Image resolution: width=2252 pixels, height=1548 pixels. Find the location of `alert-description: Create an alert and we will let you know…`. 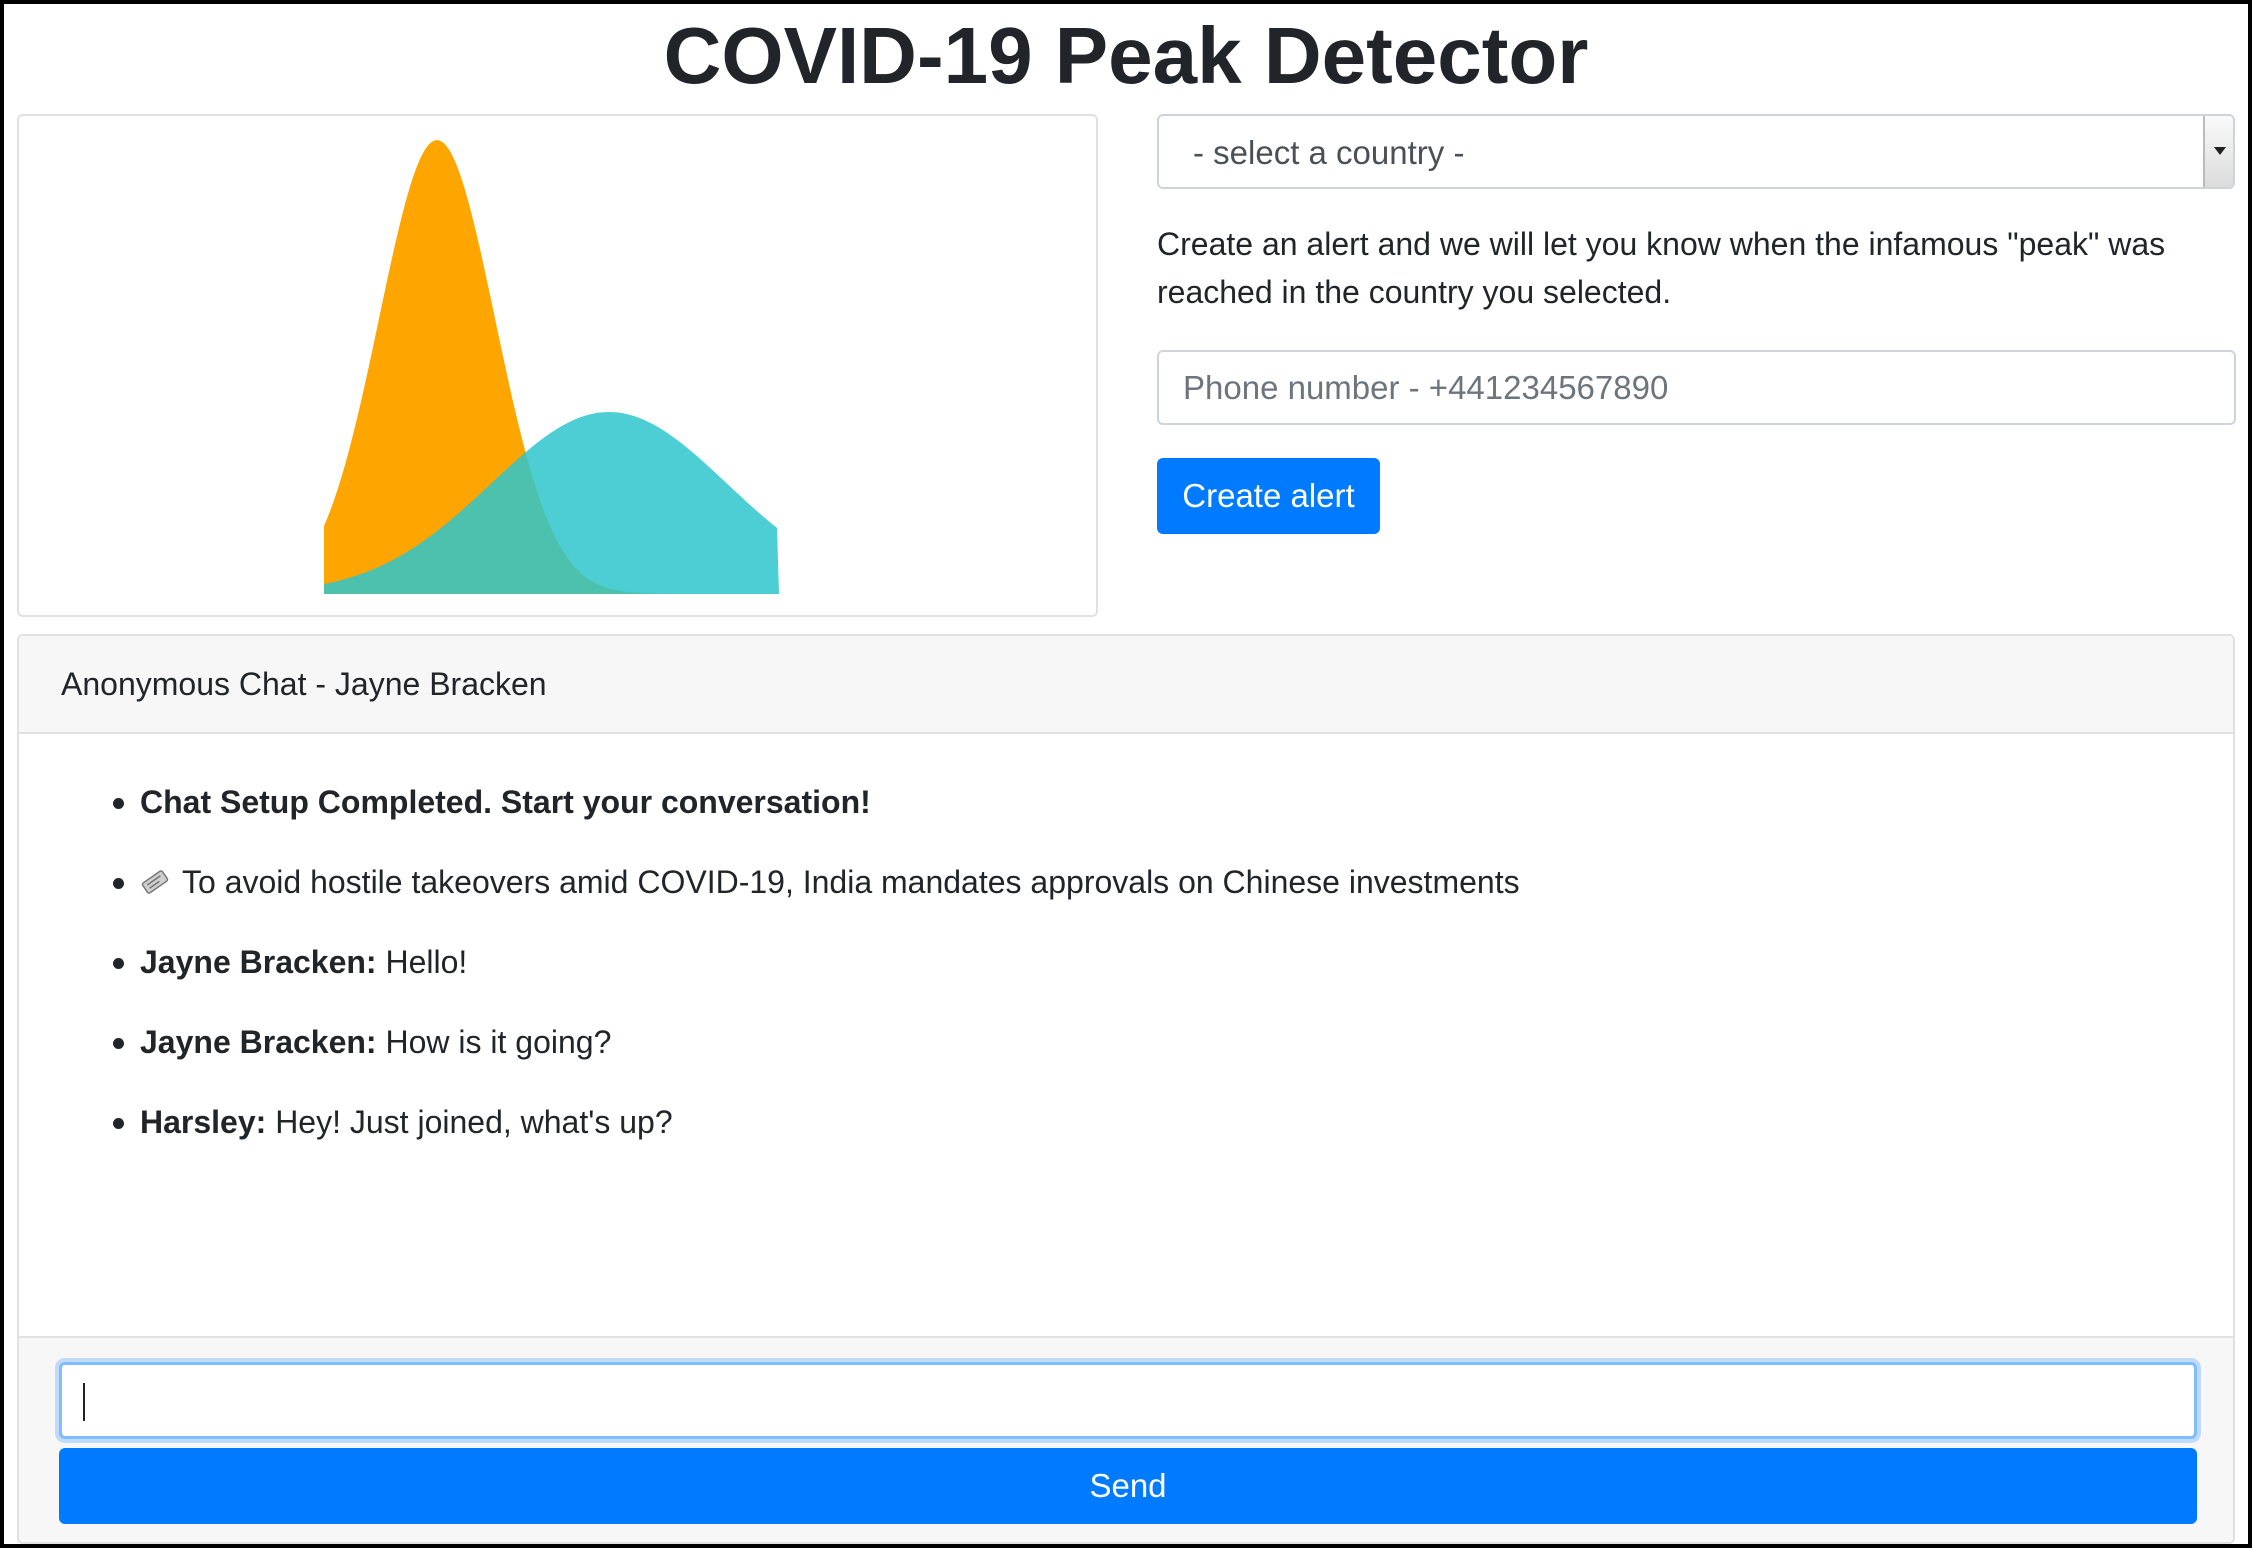

alert-description: Create an alert and we will let you know… is located at coordinates (1661, 268).